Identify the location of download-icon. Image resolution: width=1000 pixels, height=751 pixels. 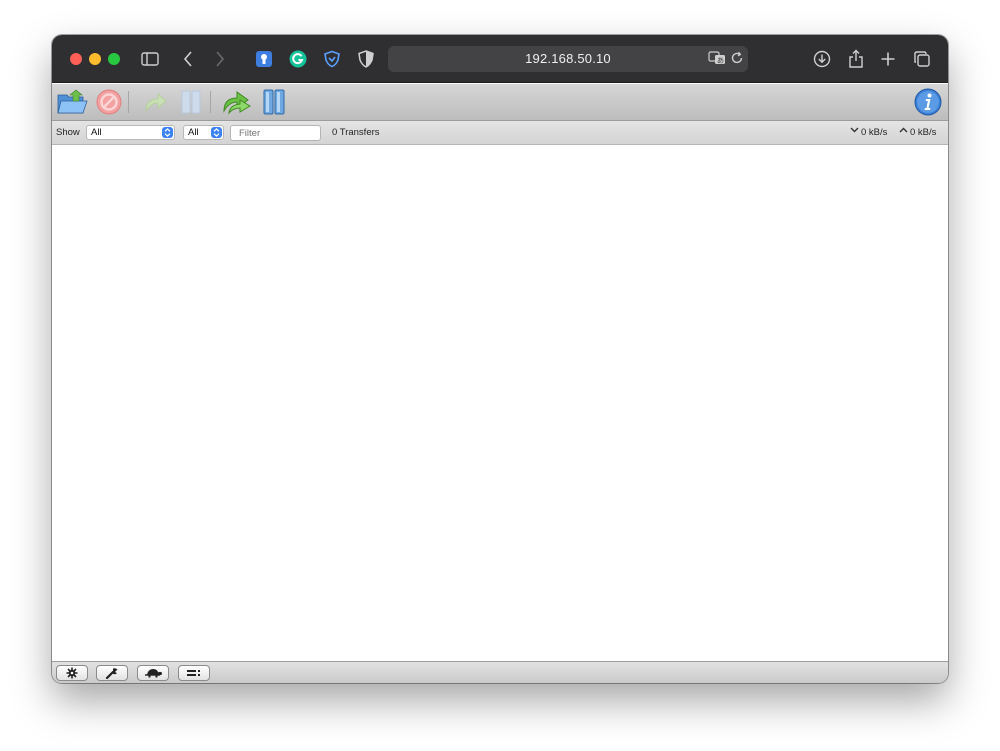
(822, 59).